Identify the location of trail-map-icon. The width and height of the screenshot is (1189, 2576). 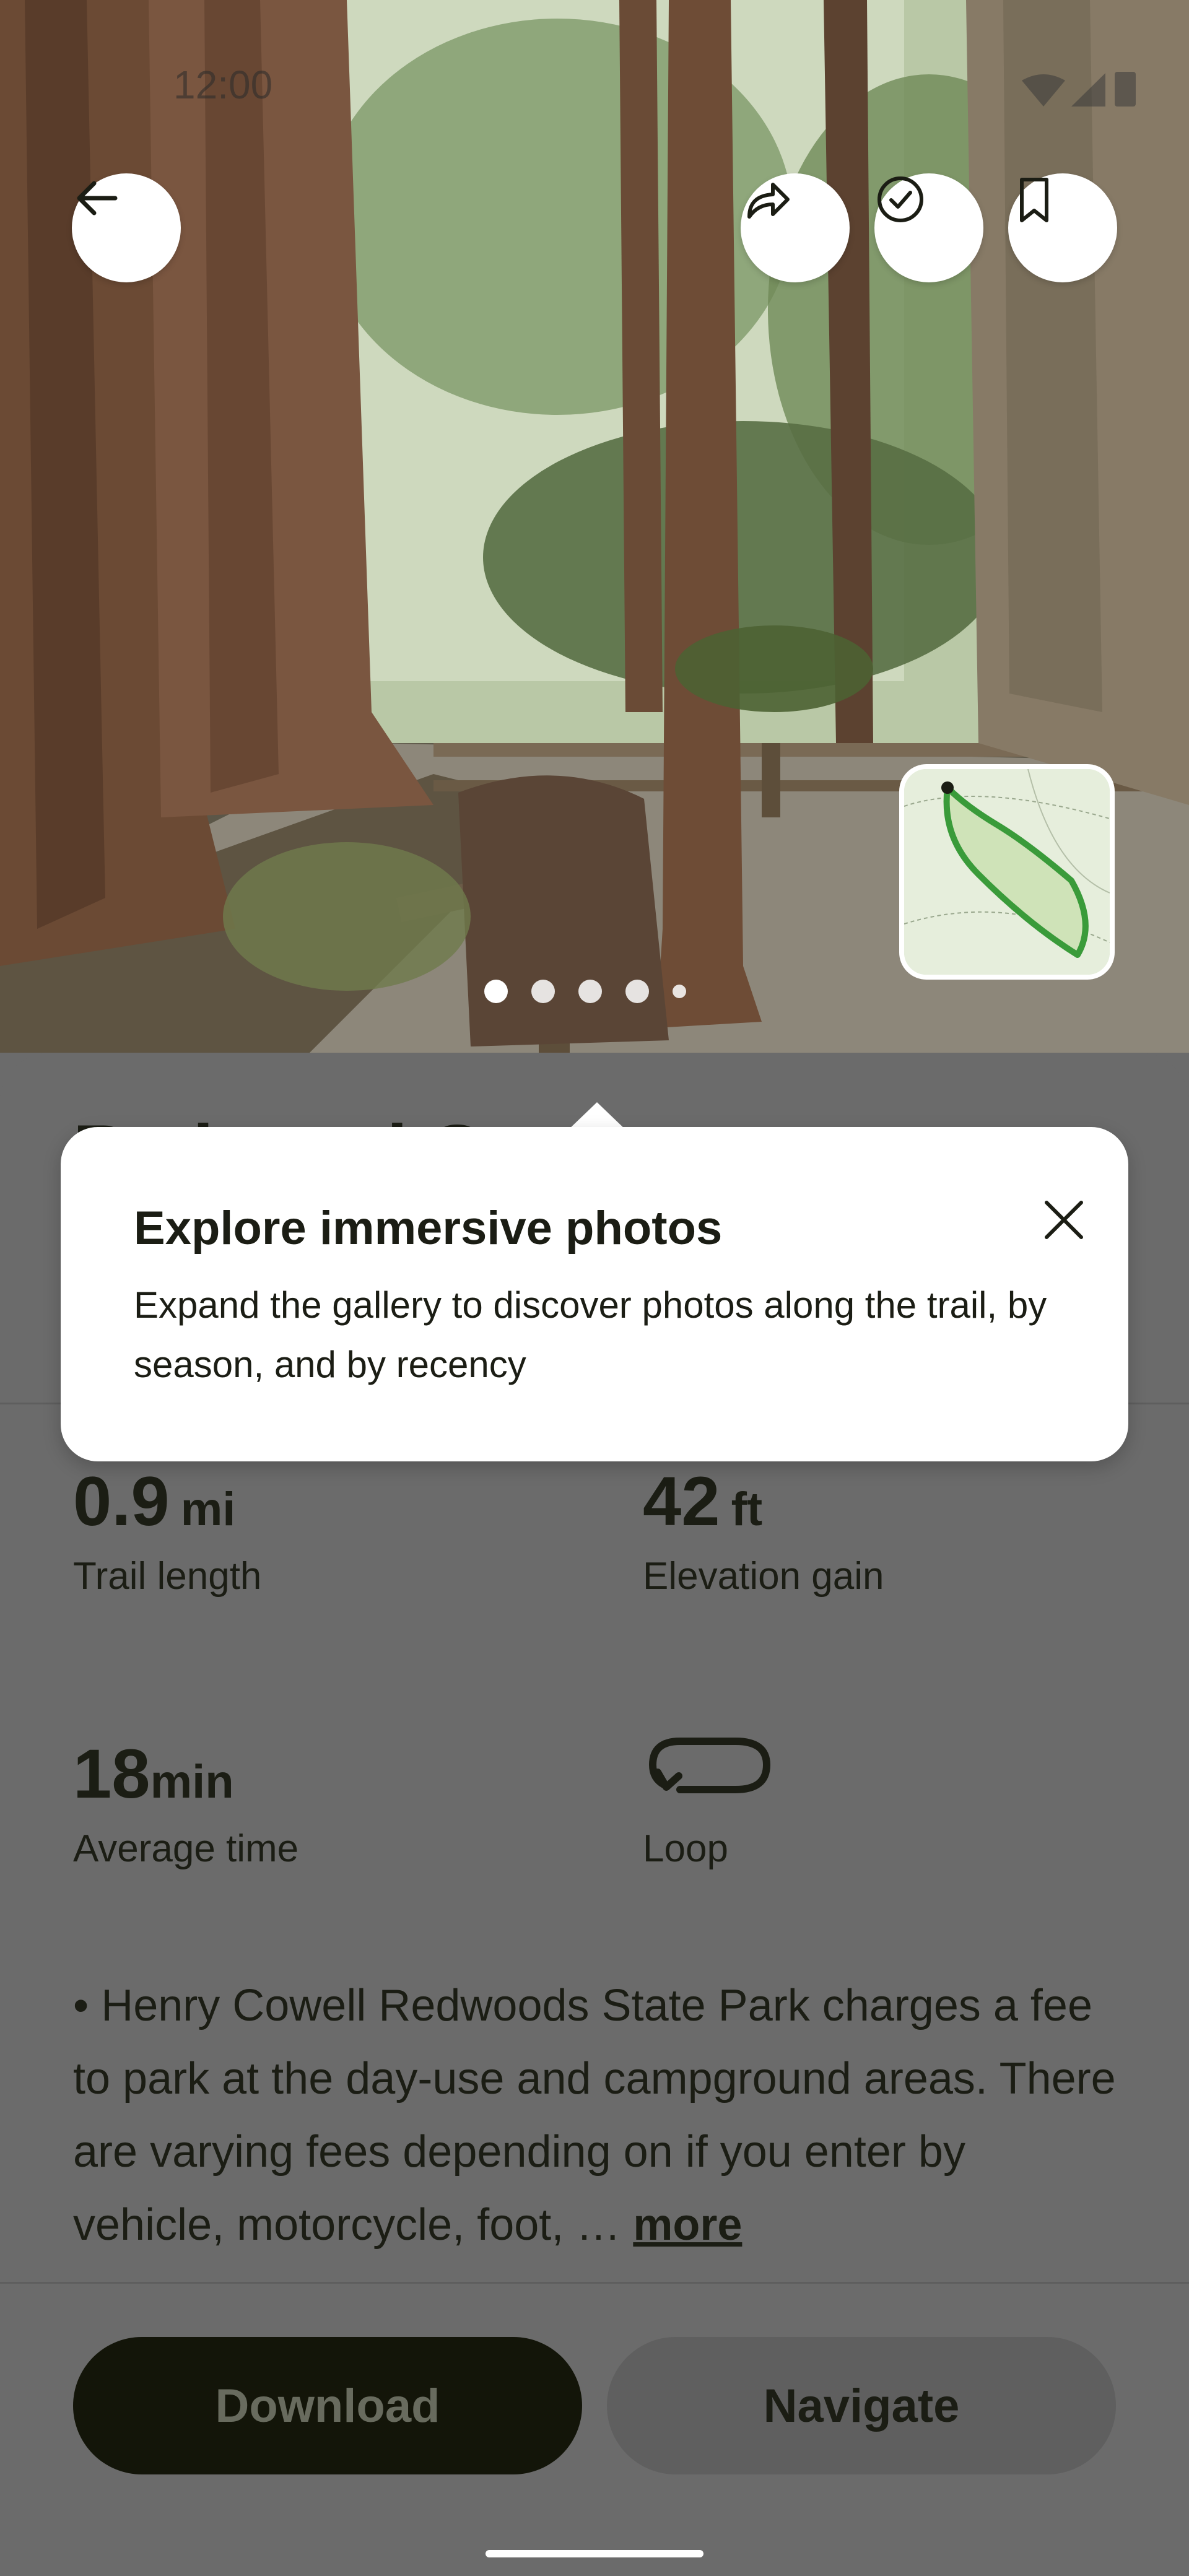
(1007, 872).